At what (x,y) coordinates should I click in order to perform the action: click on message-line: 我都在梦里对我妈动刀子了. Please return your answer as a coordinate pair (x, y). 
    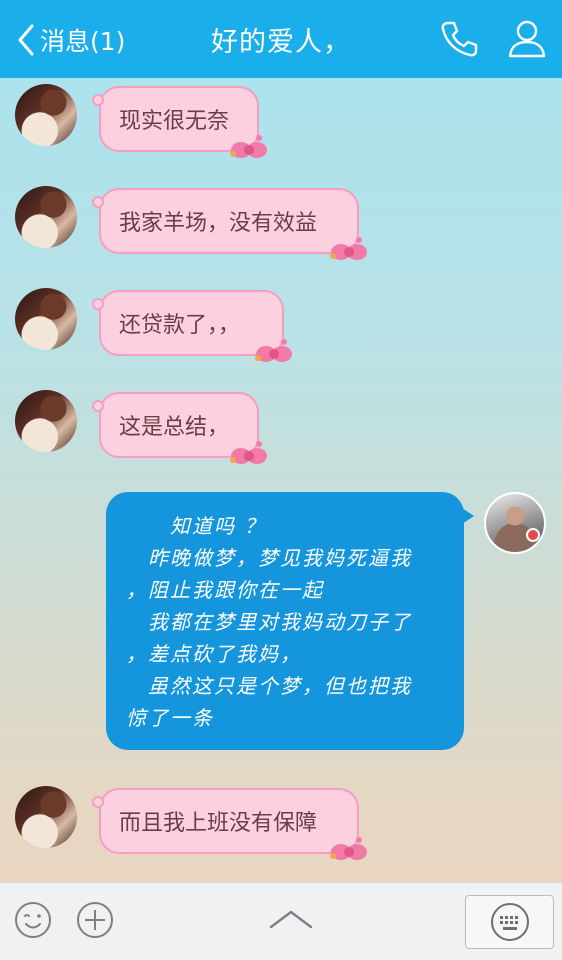
    Looking at the image, I should click on (269, 622).